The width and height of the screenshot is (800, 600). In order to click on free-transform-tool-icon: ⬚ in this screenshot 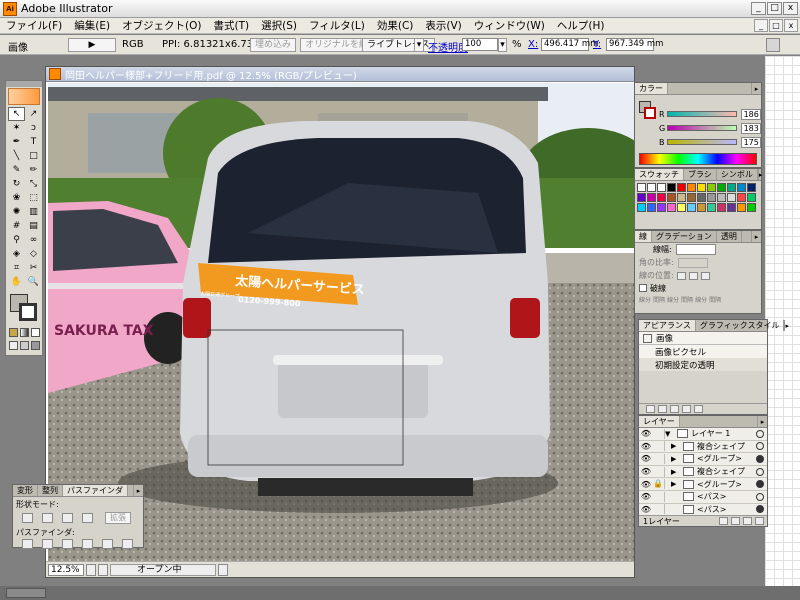, I will do `click(33, 198)`.